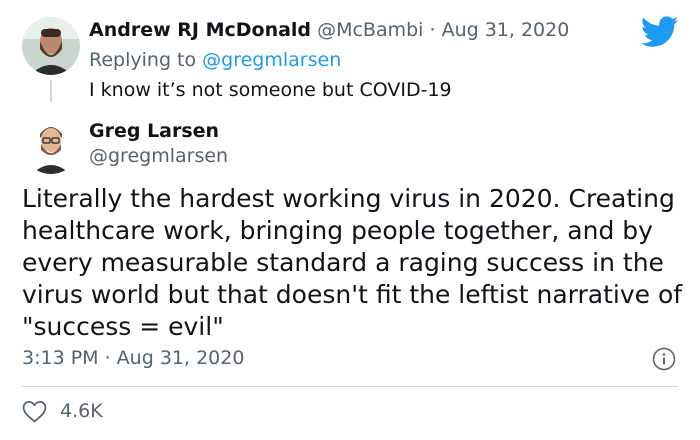 The image size is (700, 440). I want to click on replying-to-mention: @gregmlarsen, so click(271, 60).